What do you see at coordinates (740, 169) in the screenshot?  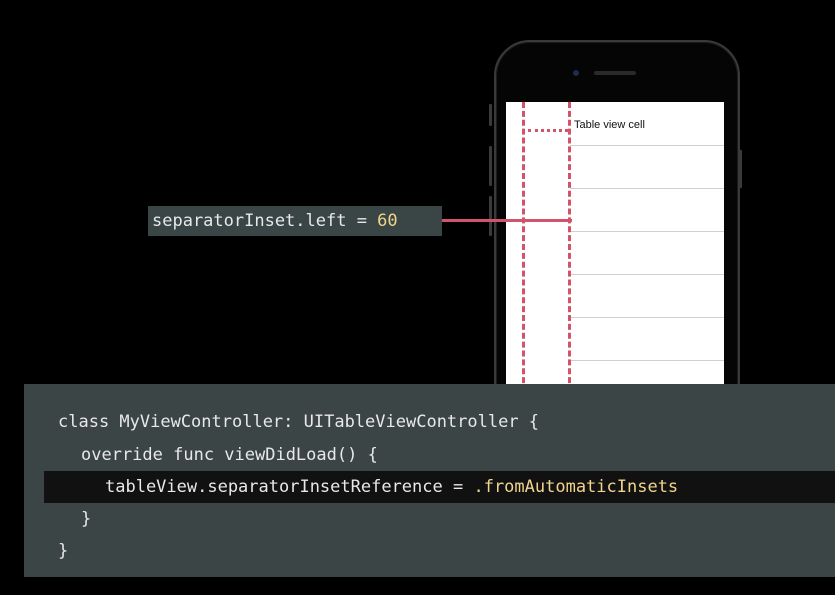 I see `power-button` at bounding box center [740, 169].